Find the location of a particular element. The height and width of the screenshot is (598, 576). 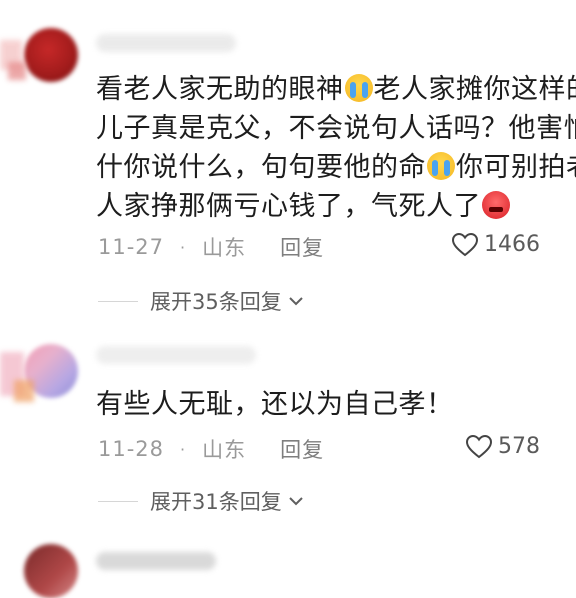

like-button: 578 is located at coordinates (503, 446).